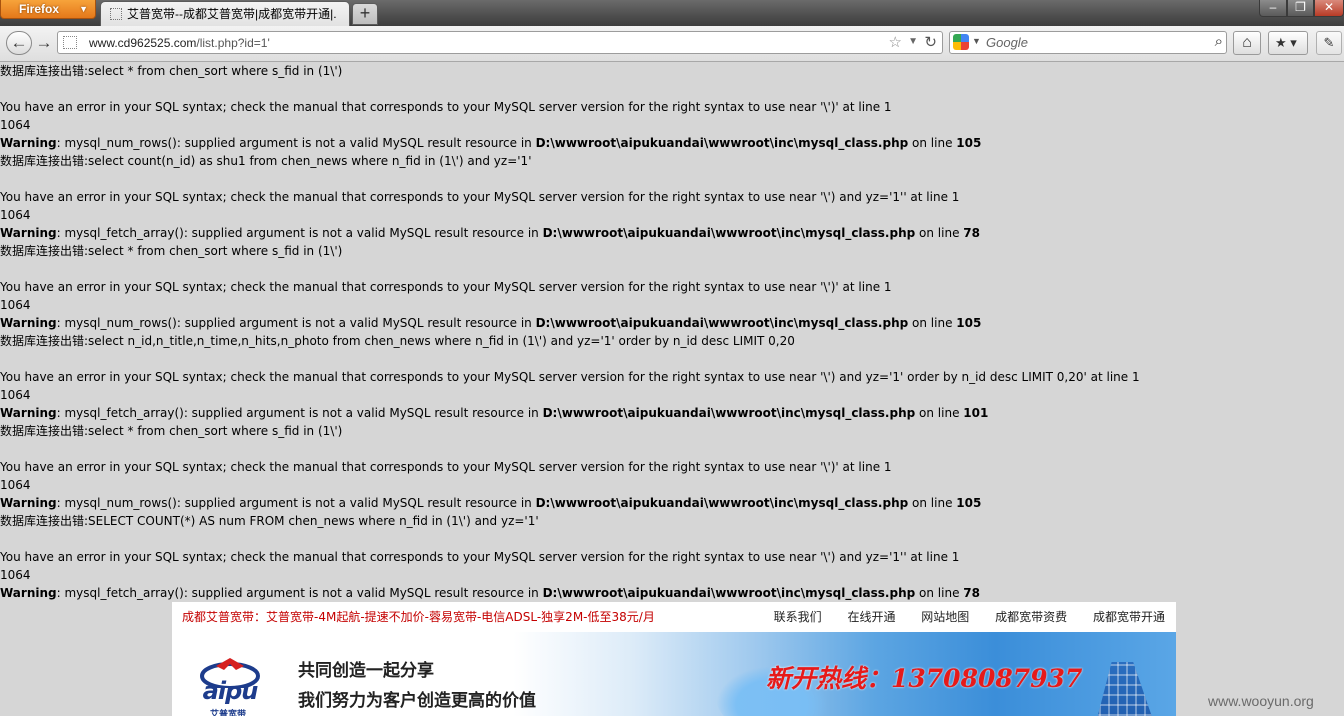  I want to click on nav-link-pricing: 成都宽带资费, so click(1031, 617).